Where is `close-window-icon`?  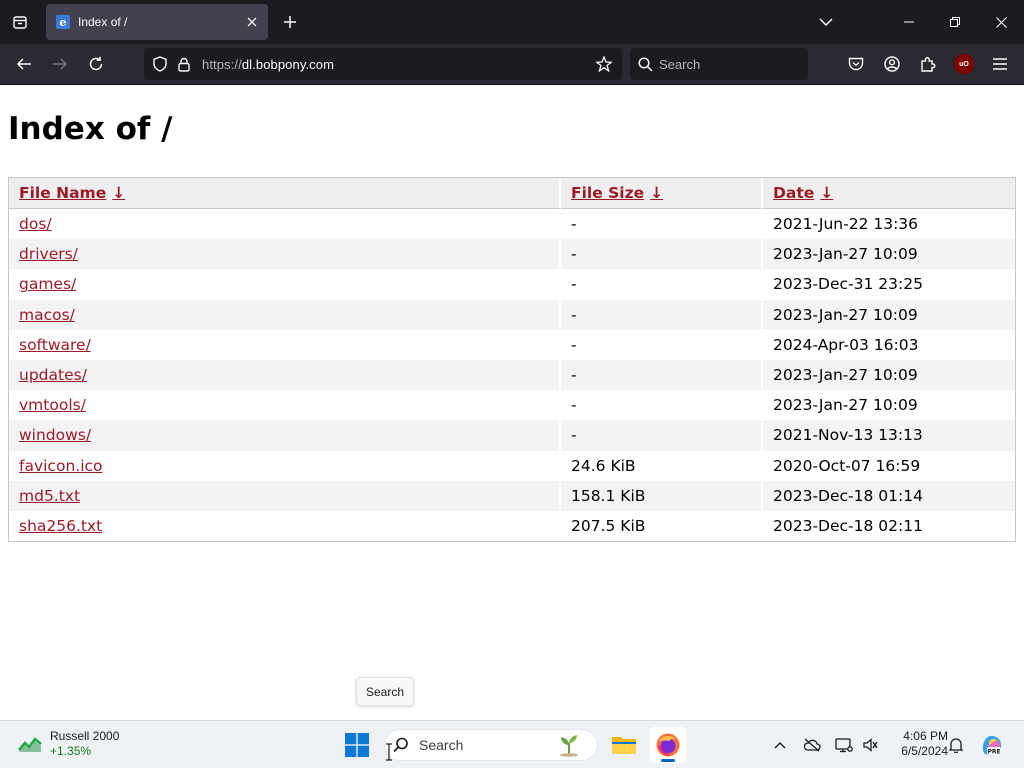 close-window-icon is located at coordinates (1001, 22).